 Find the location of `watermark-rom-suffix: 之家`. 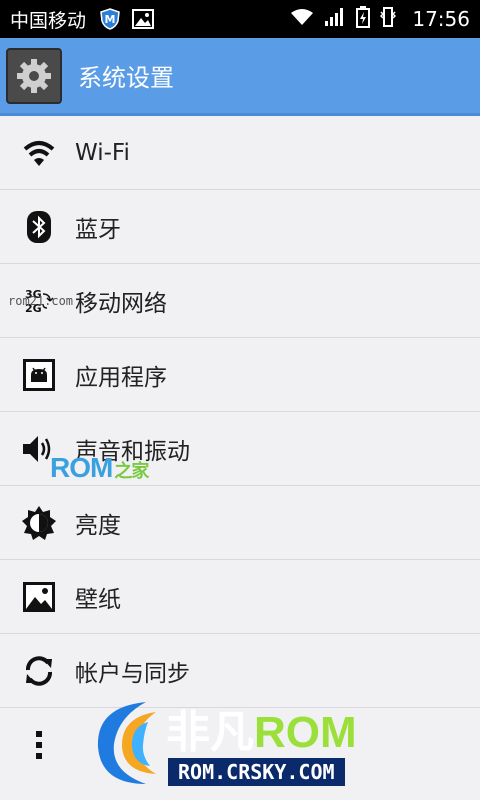

watermark-rom-suffix: 之家 is located at coordinates (131, 471).